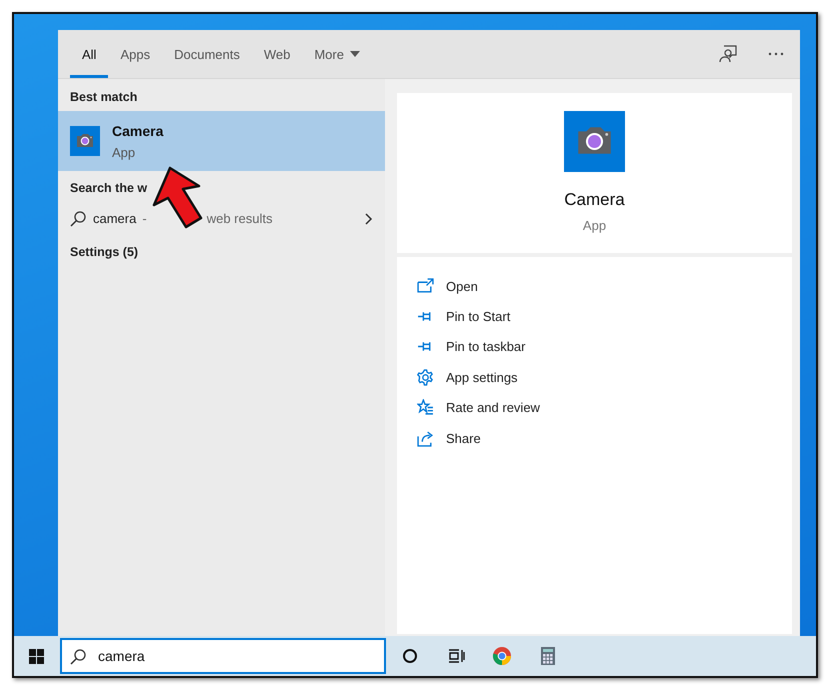  What do you see at coordinates (104, 252) in the screenshot?
I see `section-heading: Settings (5)` at bounding box center [104, 252].